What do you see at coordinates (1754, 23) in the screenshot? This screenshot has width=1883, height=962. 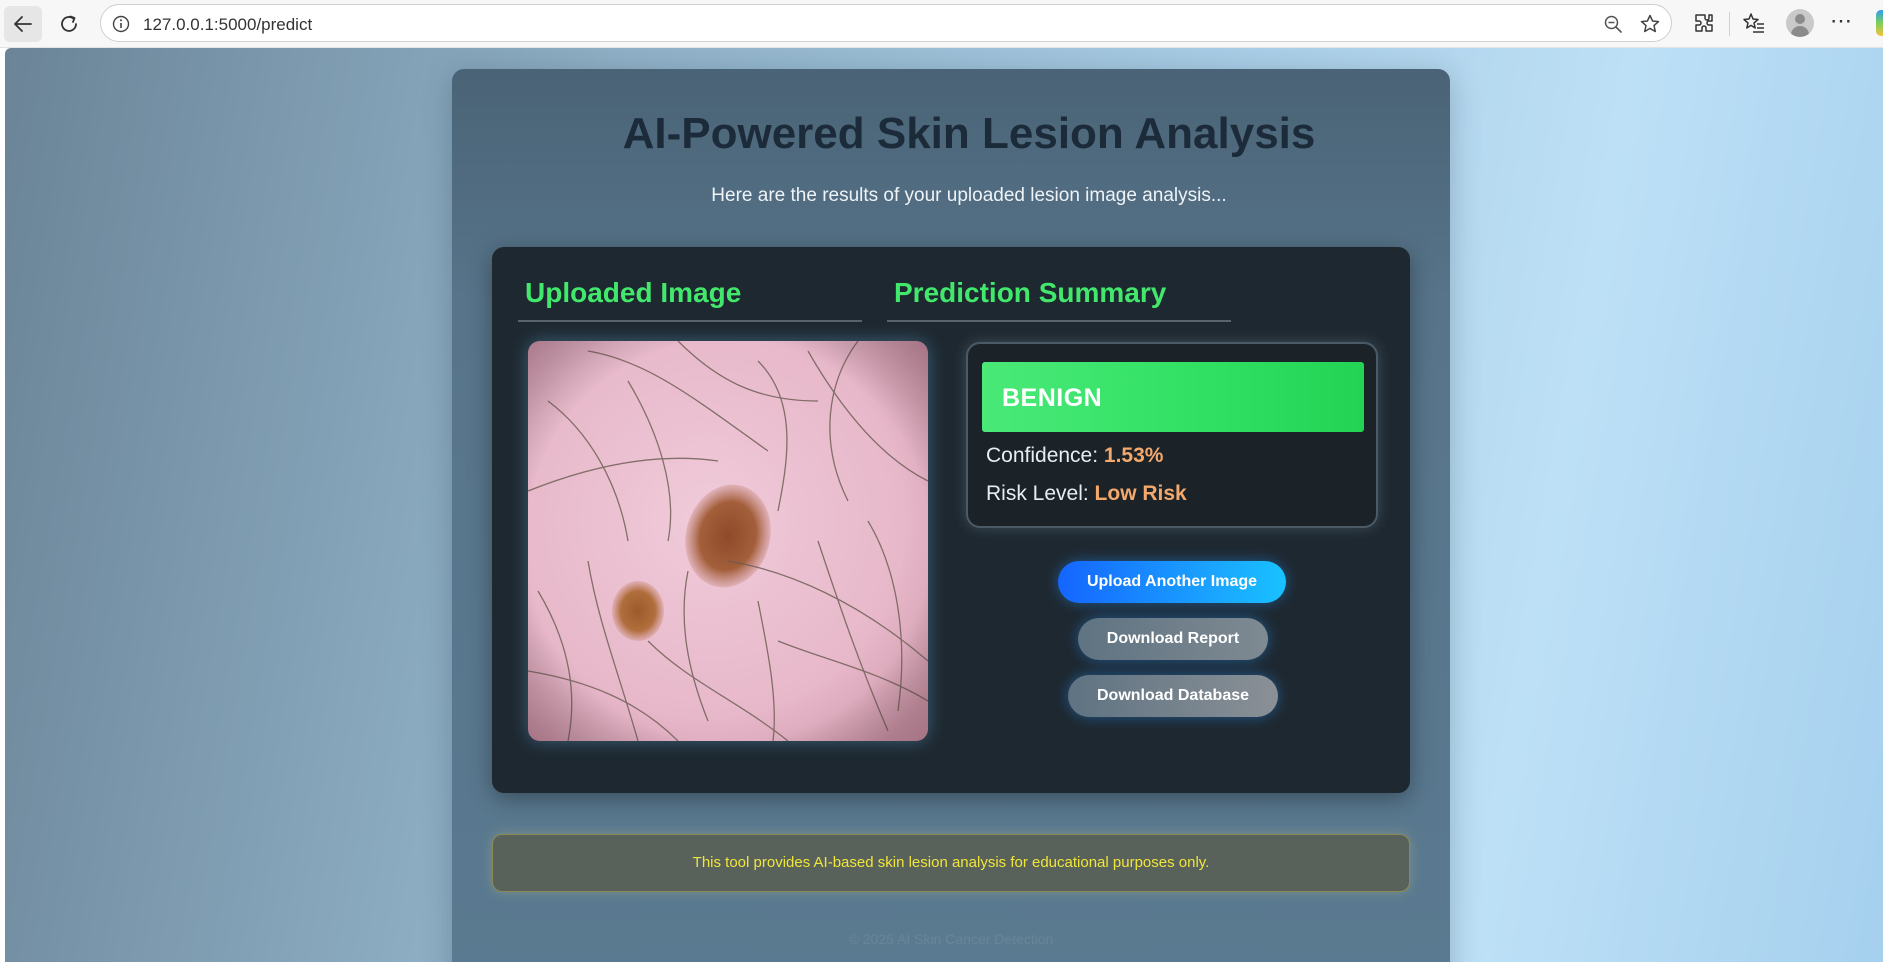 I see `favorites-icon` at bounding box center [1754, 23].